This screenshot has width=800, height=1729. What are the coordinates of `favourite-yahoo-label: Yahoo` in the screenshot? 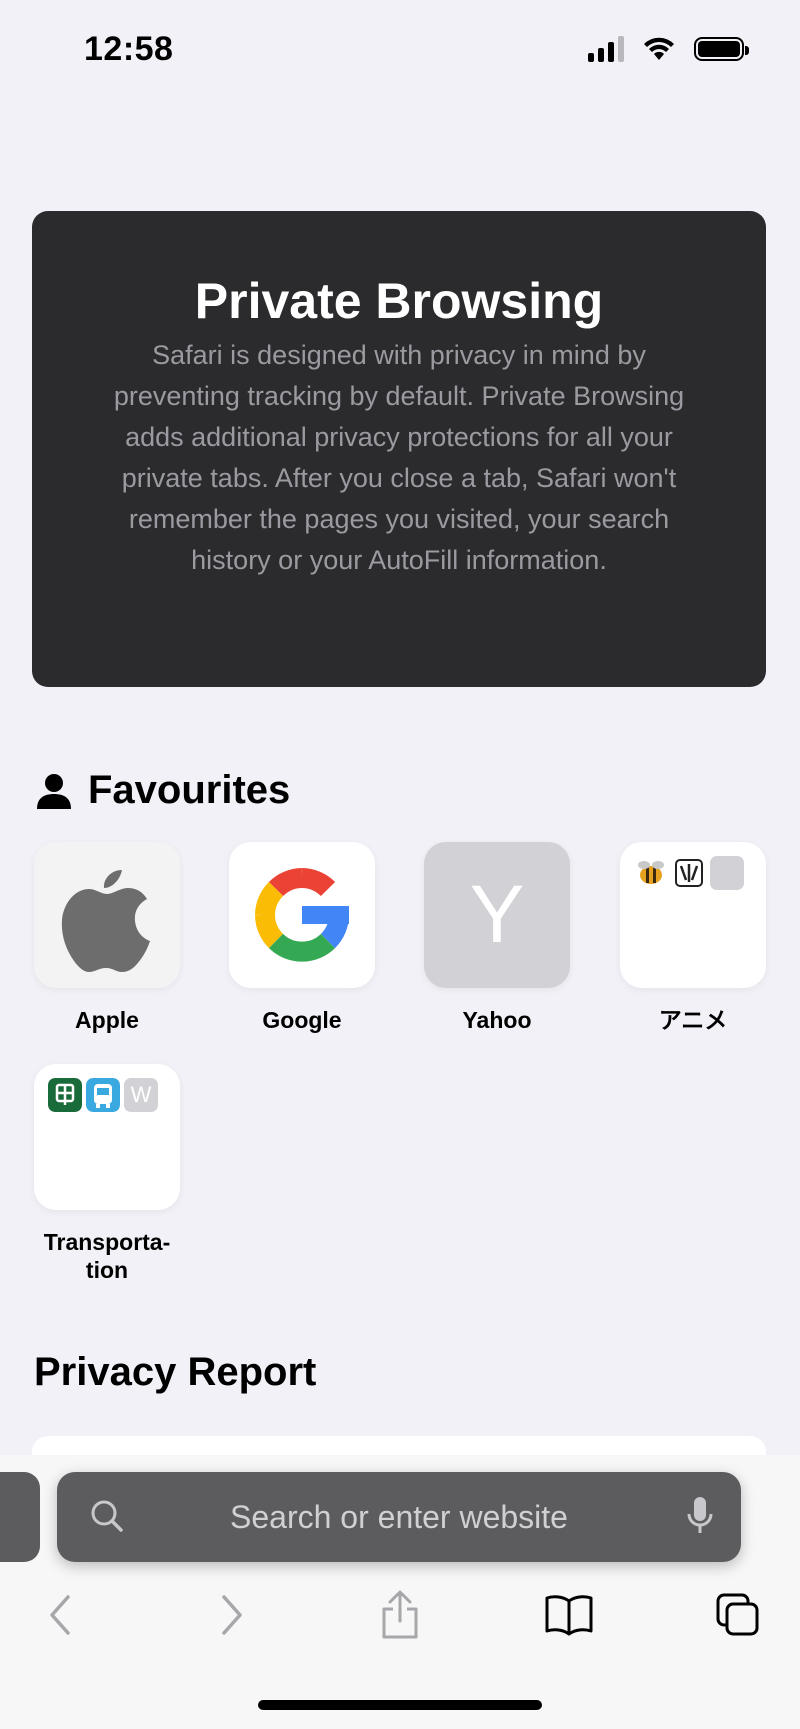 It's located at (497, 1020).